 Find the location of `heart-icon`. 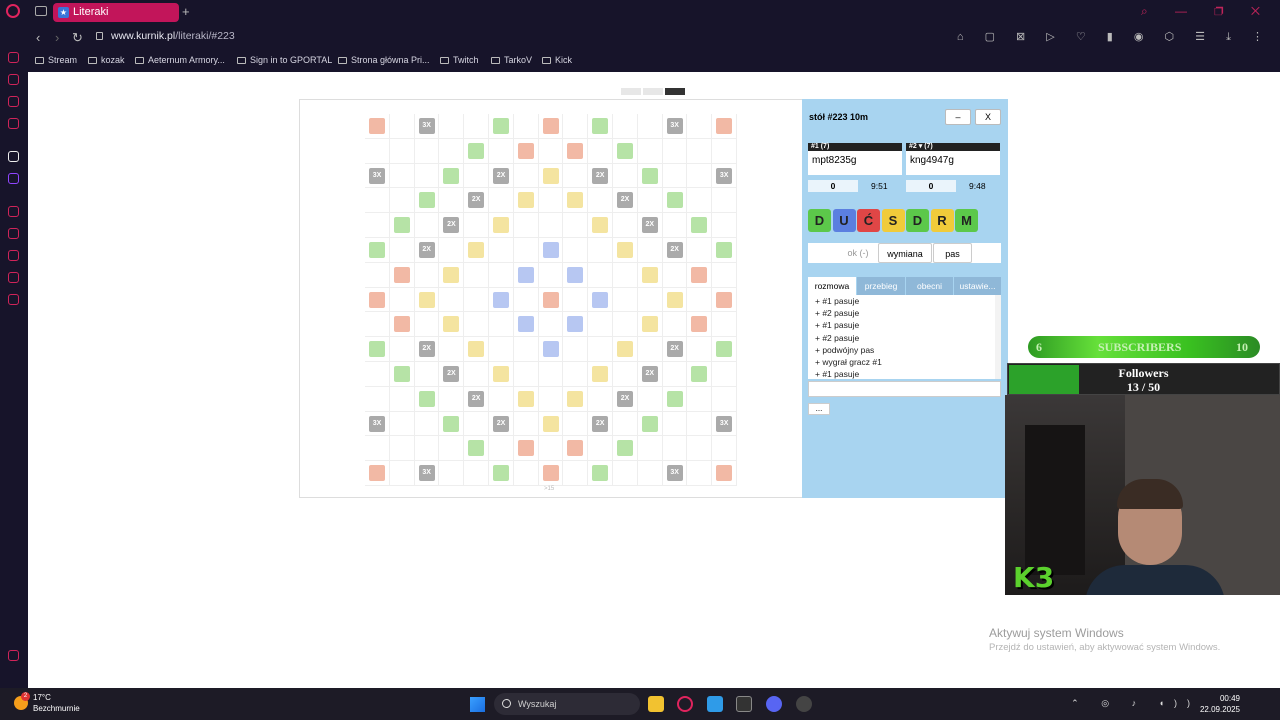

heart-icon is located at coordinates (13, 233).